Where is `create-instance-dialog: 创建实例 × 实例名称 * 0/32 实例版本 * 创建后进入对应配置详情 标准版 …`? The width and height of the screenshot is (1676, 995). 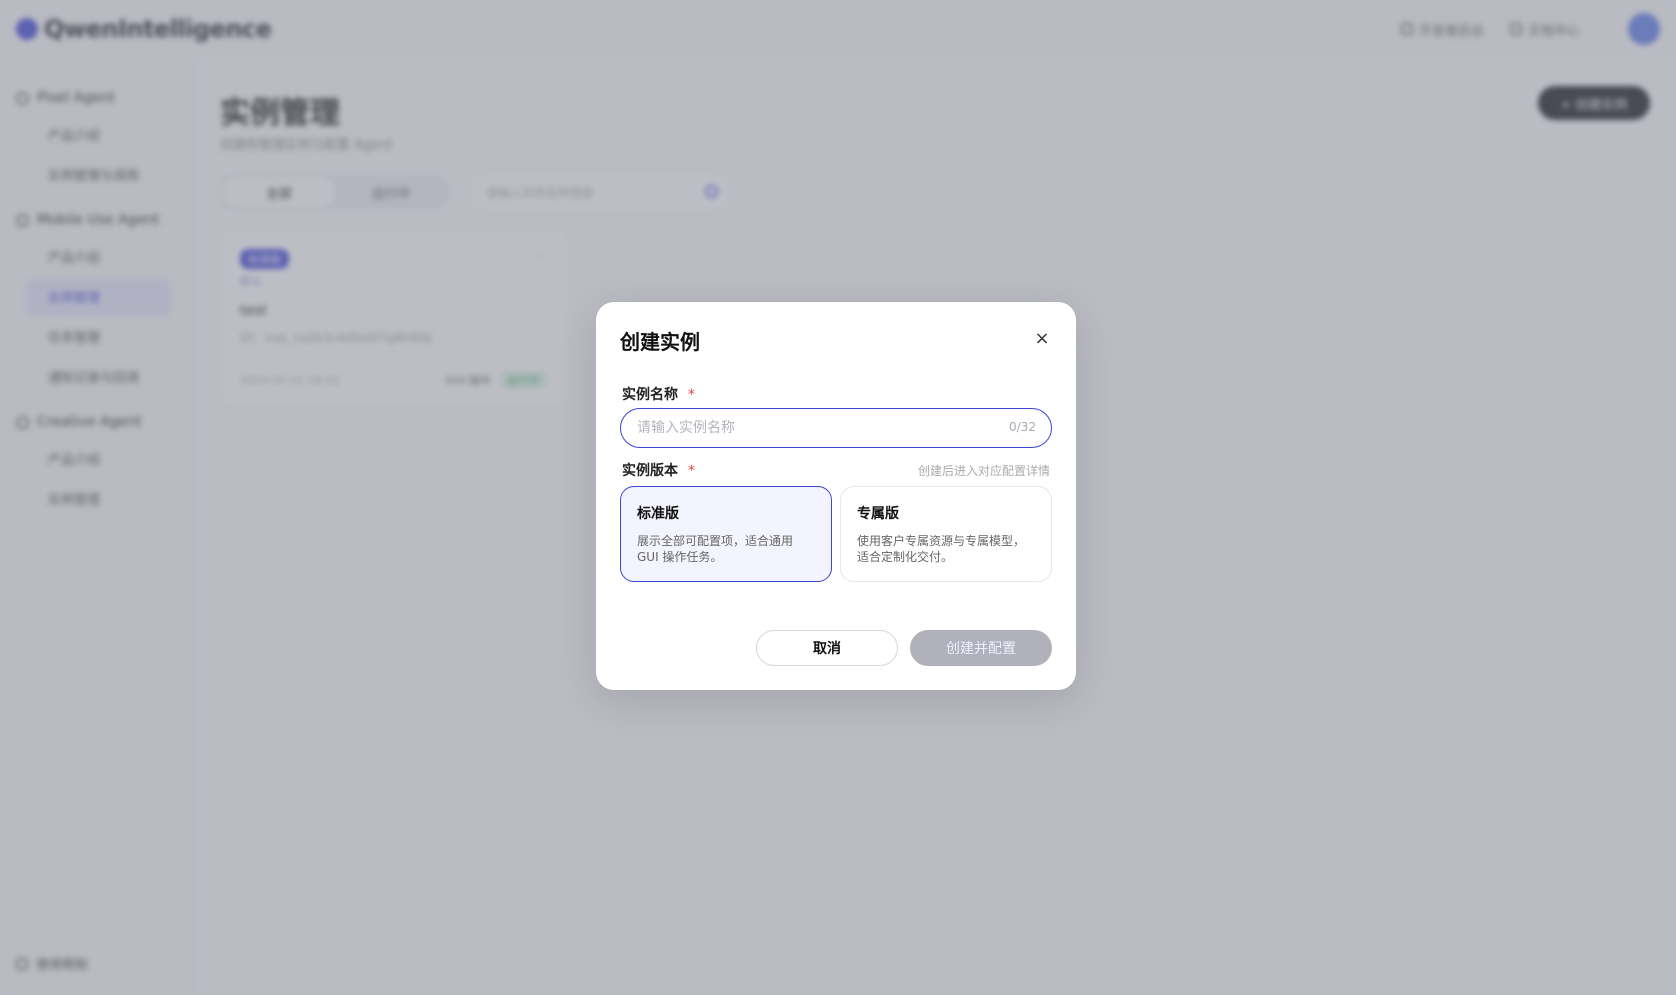 create-instance-dialog: 创建实例 × 实例名称 * 0/32 实例版本 * 创建后进入对应配置详情 标准版 … is located at coordinates (836, 496).